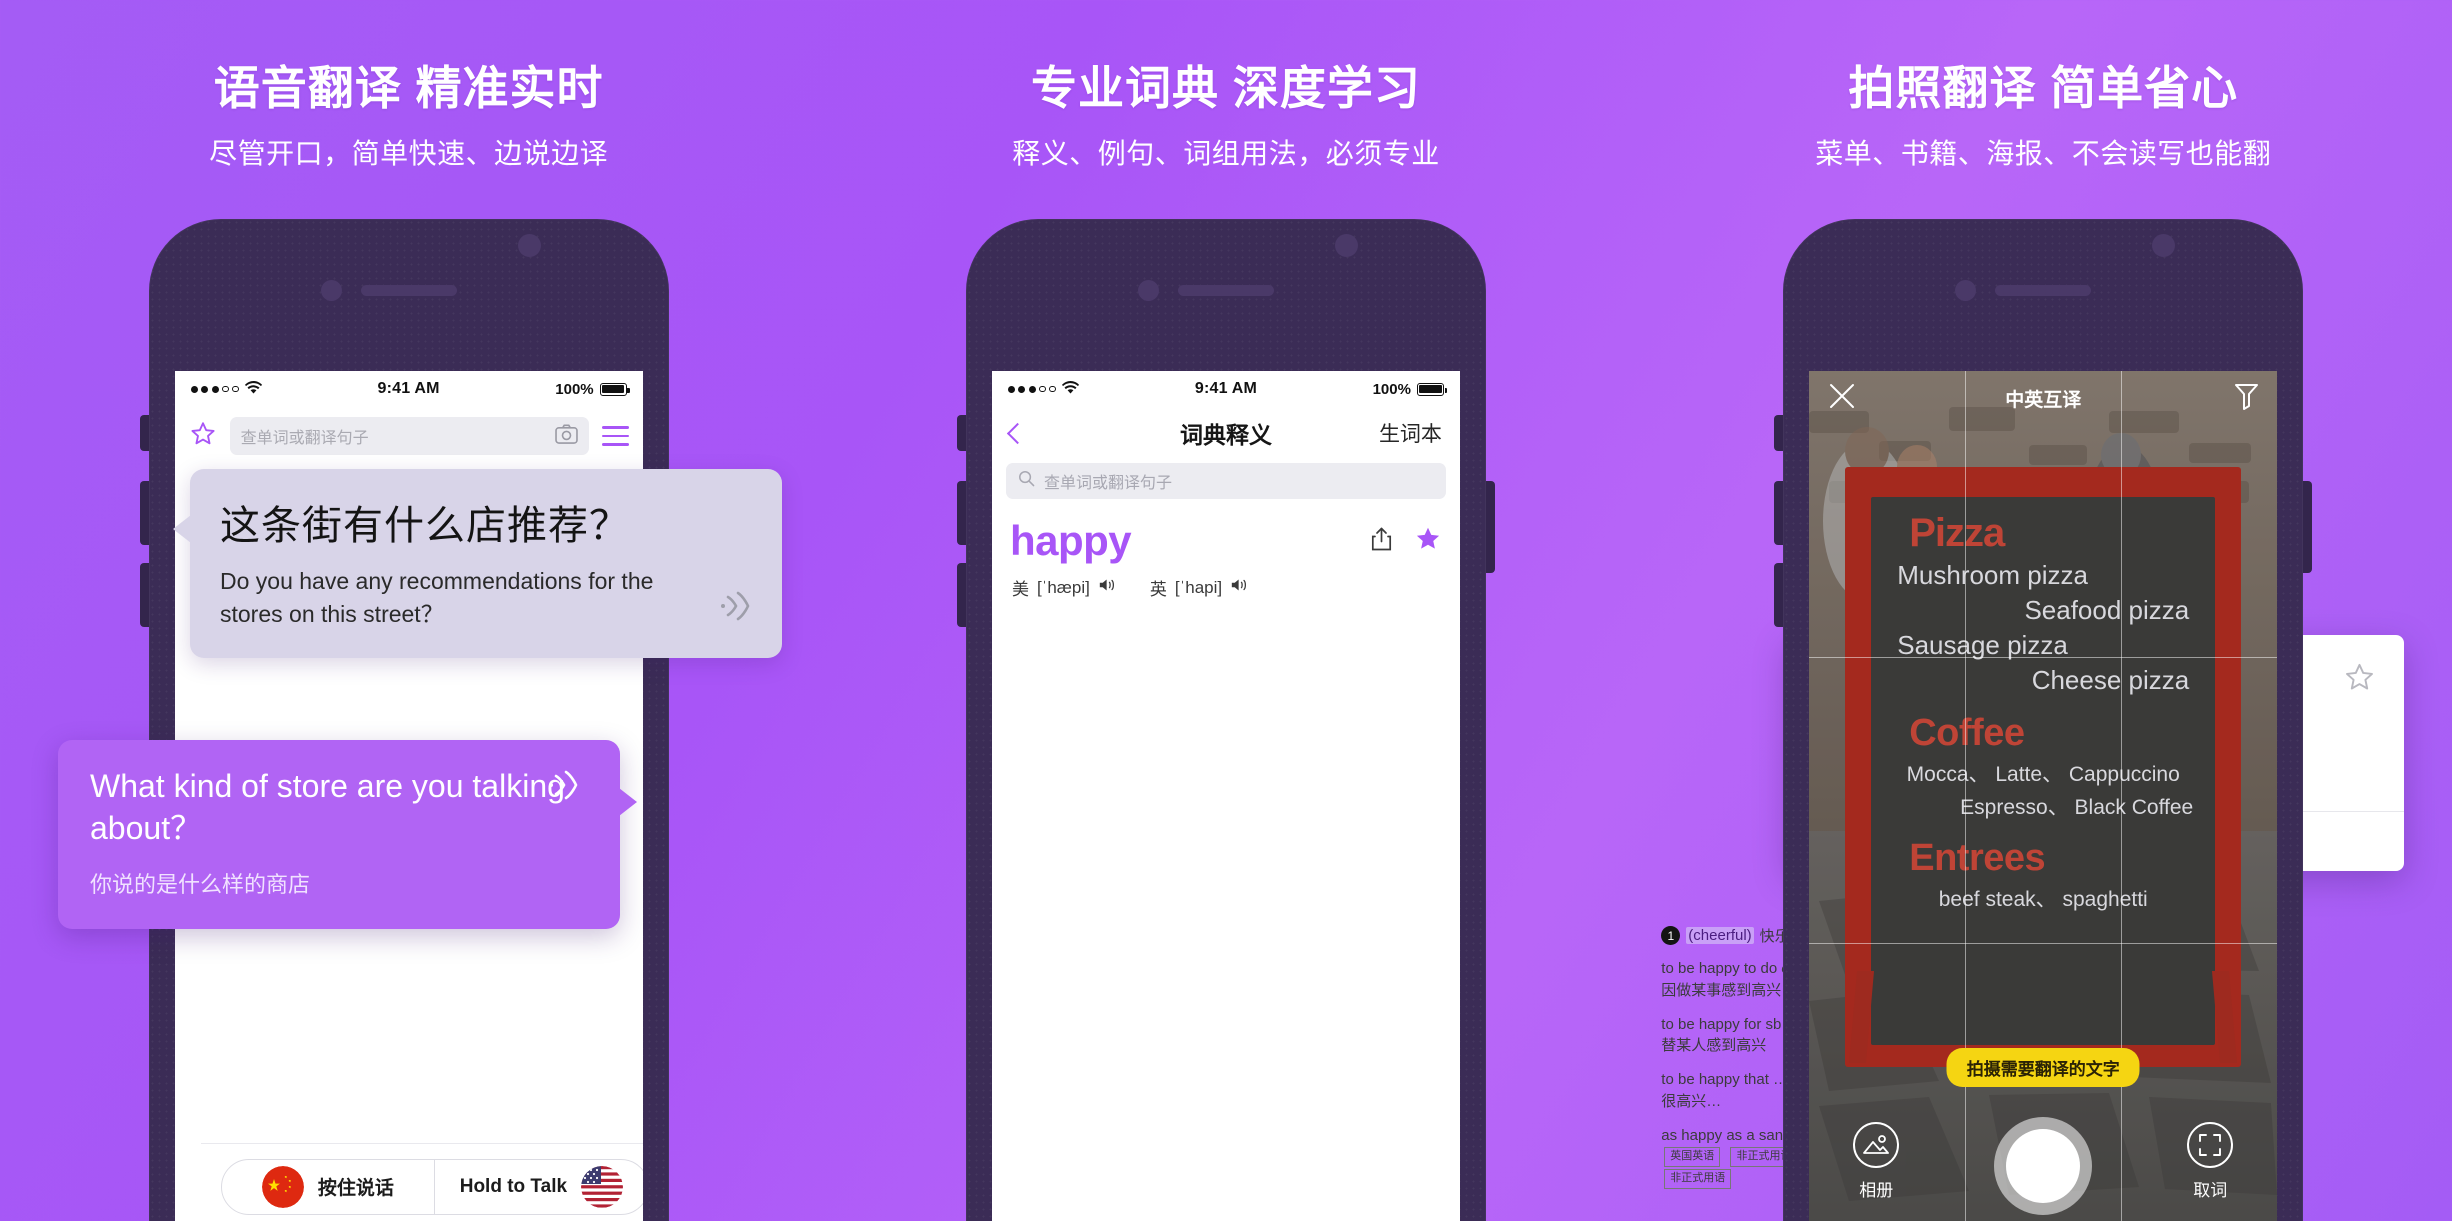 The image size is (2452, 1221). What do you see at coordinates (566, 436) in the screenshot?
I see `camera-icon` at bounding box center [566, 436].